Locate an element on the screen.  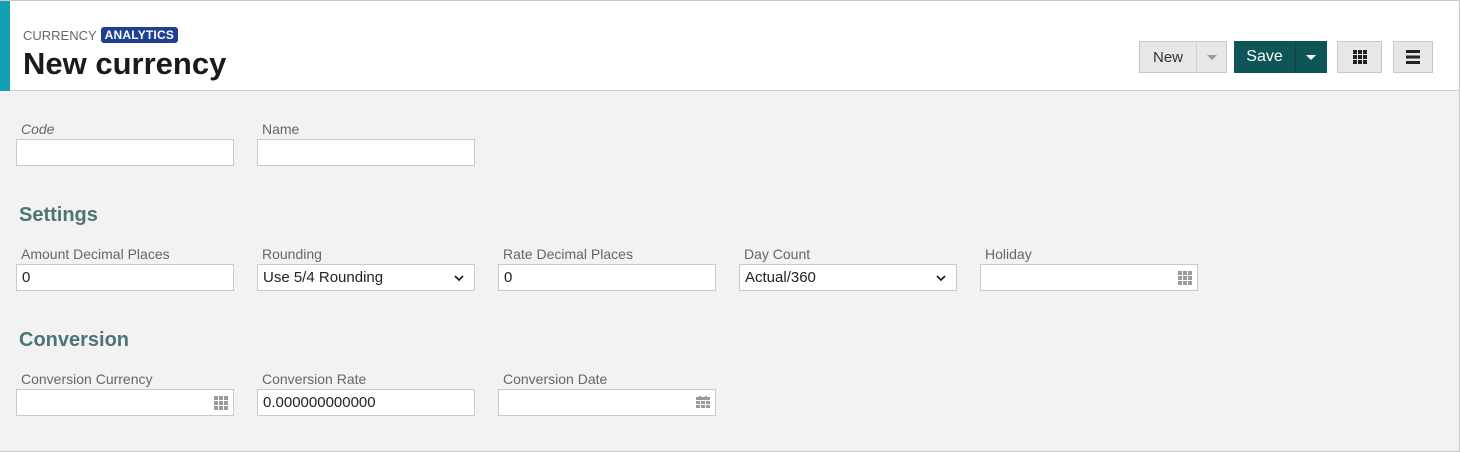
analytics-badge: ANALYTICS is located at coordinates (139, 35).